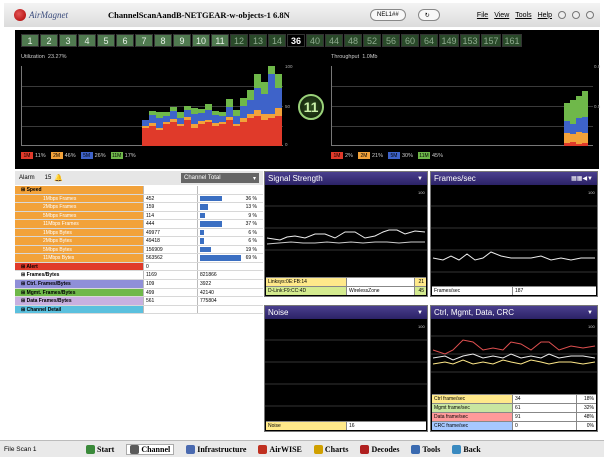 The width and height of the screenshot is (604, 457). I want to click on stats-percent: 69 %, so click(230, 258).